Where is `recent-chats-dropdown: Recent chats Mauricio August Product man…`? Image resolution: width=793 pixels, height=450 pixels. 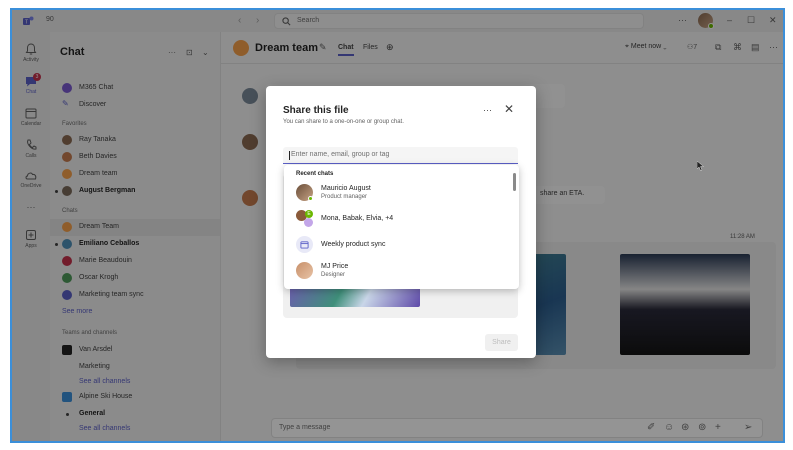 recent-chats-dropdown: Recent chats Mauricio August Product man… is located at coordinates (401, 227).